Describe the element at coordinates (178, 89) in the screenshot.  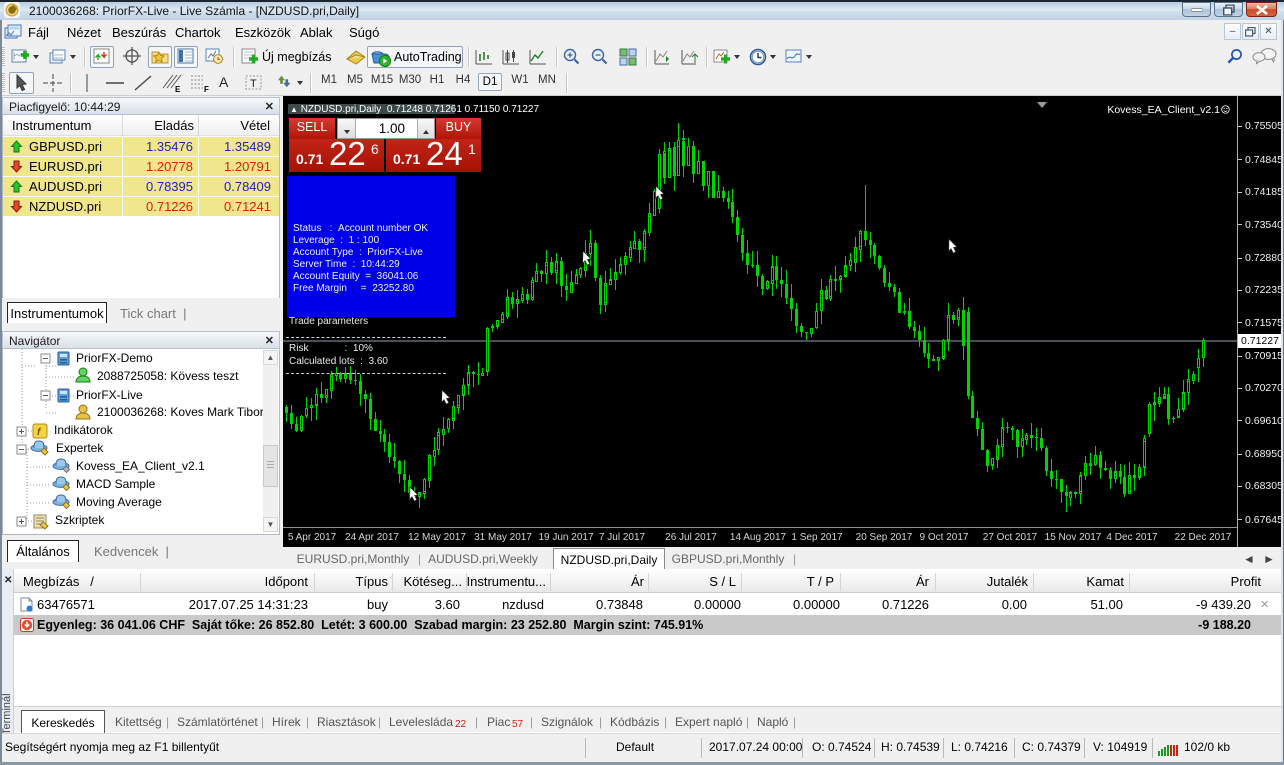
I see `svg-text: E` at that location.